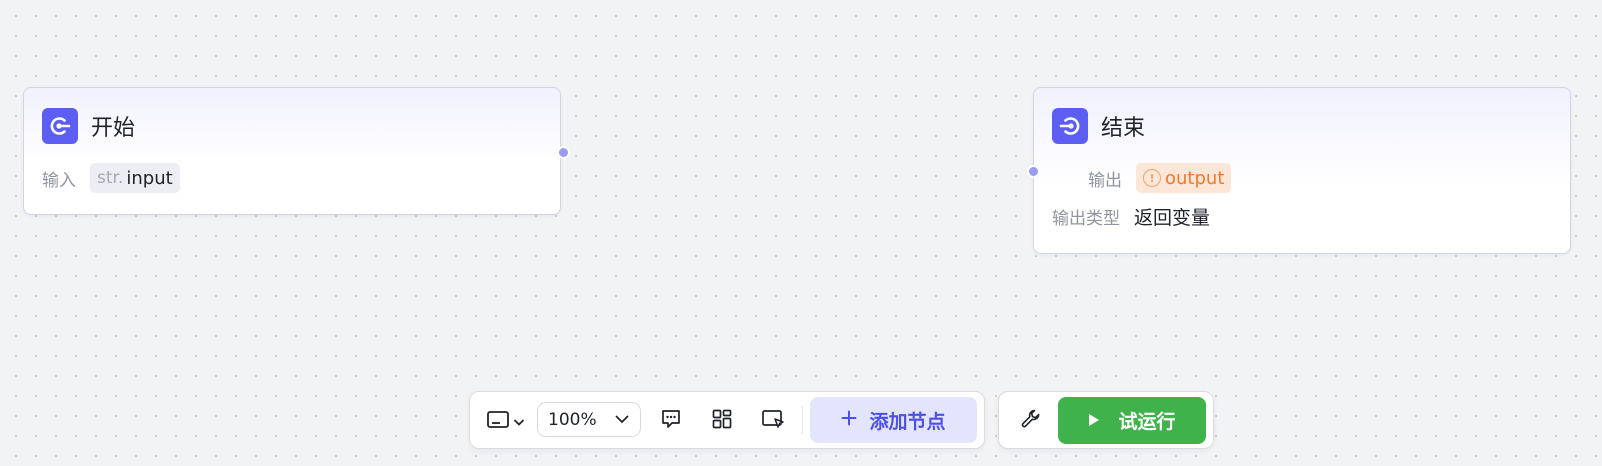 Image resolution: width=1602 pixels, height=466 pixels. What do you see at coordinates (88, 126) in the screenshot?
I see `start-node-header: 开始` at bounding box center [88, 126].